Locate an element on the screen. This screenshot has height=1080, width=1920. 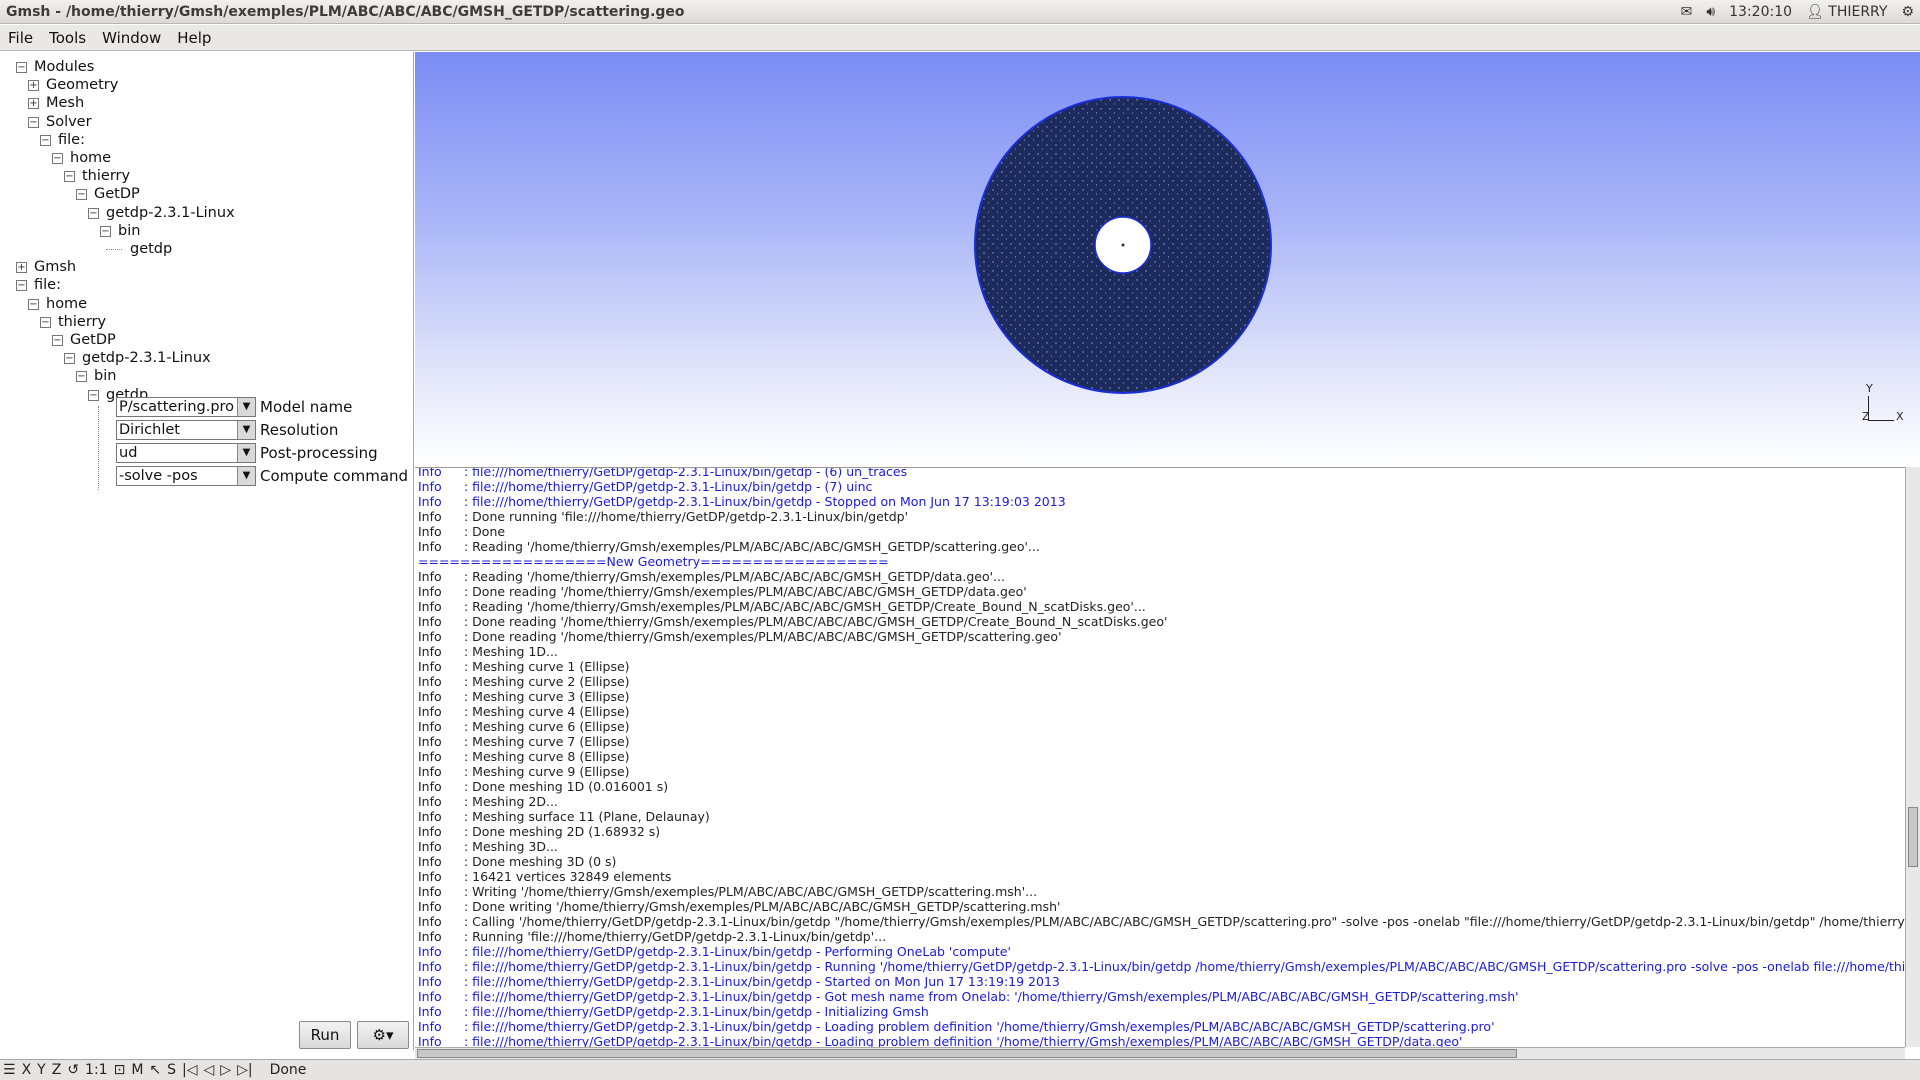
center-point is located at coordinates (1123, 245).